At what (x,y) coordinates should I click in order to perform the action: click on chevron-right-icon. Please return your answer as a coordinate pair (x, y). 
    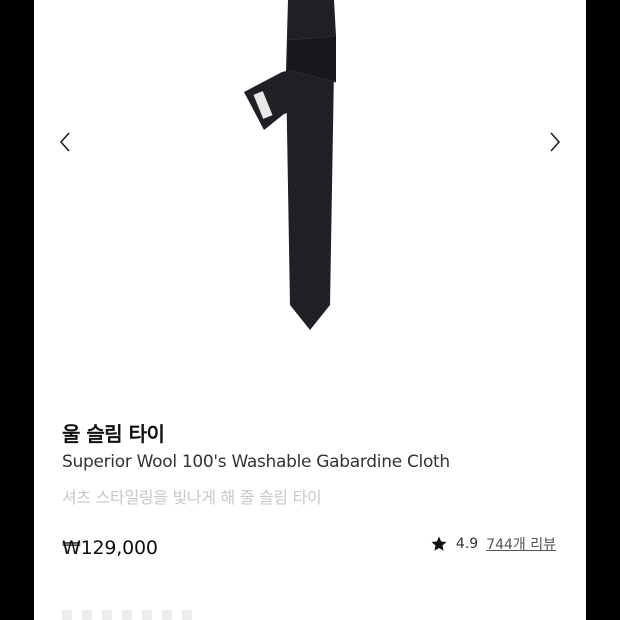
    Looking at the image, I should click on (555, 142).